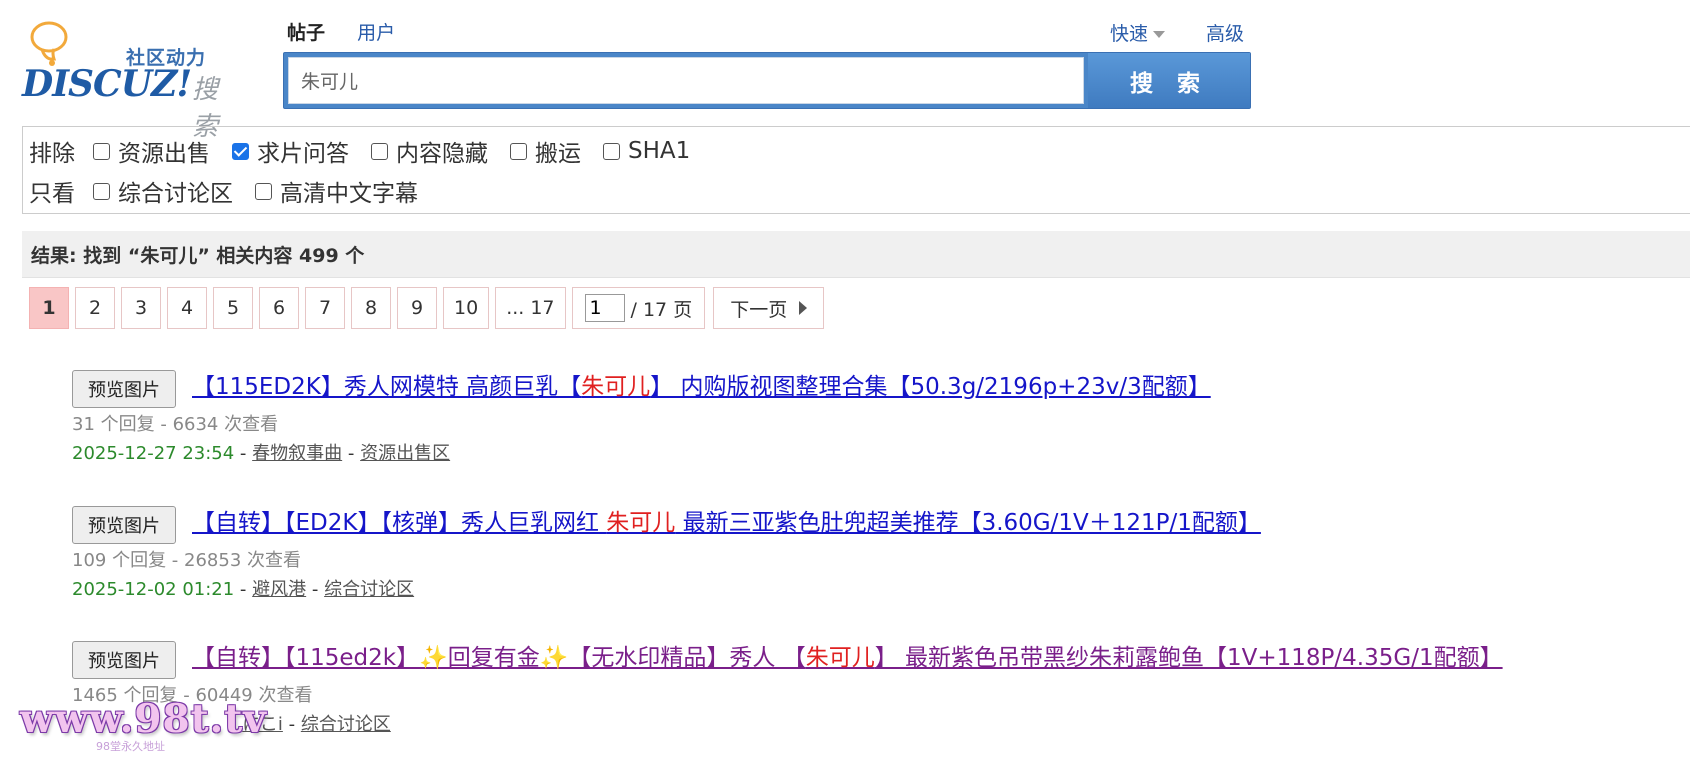 This screenshot has height=759, width=1690. What do you see at coordinates (306, 33) in the screenshot?
I see `tab-posts: 帖子` at bounding box center [306, 33].